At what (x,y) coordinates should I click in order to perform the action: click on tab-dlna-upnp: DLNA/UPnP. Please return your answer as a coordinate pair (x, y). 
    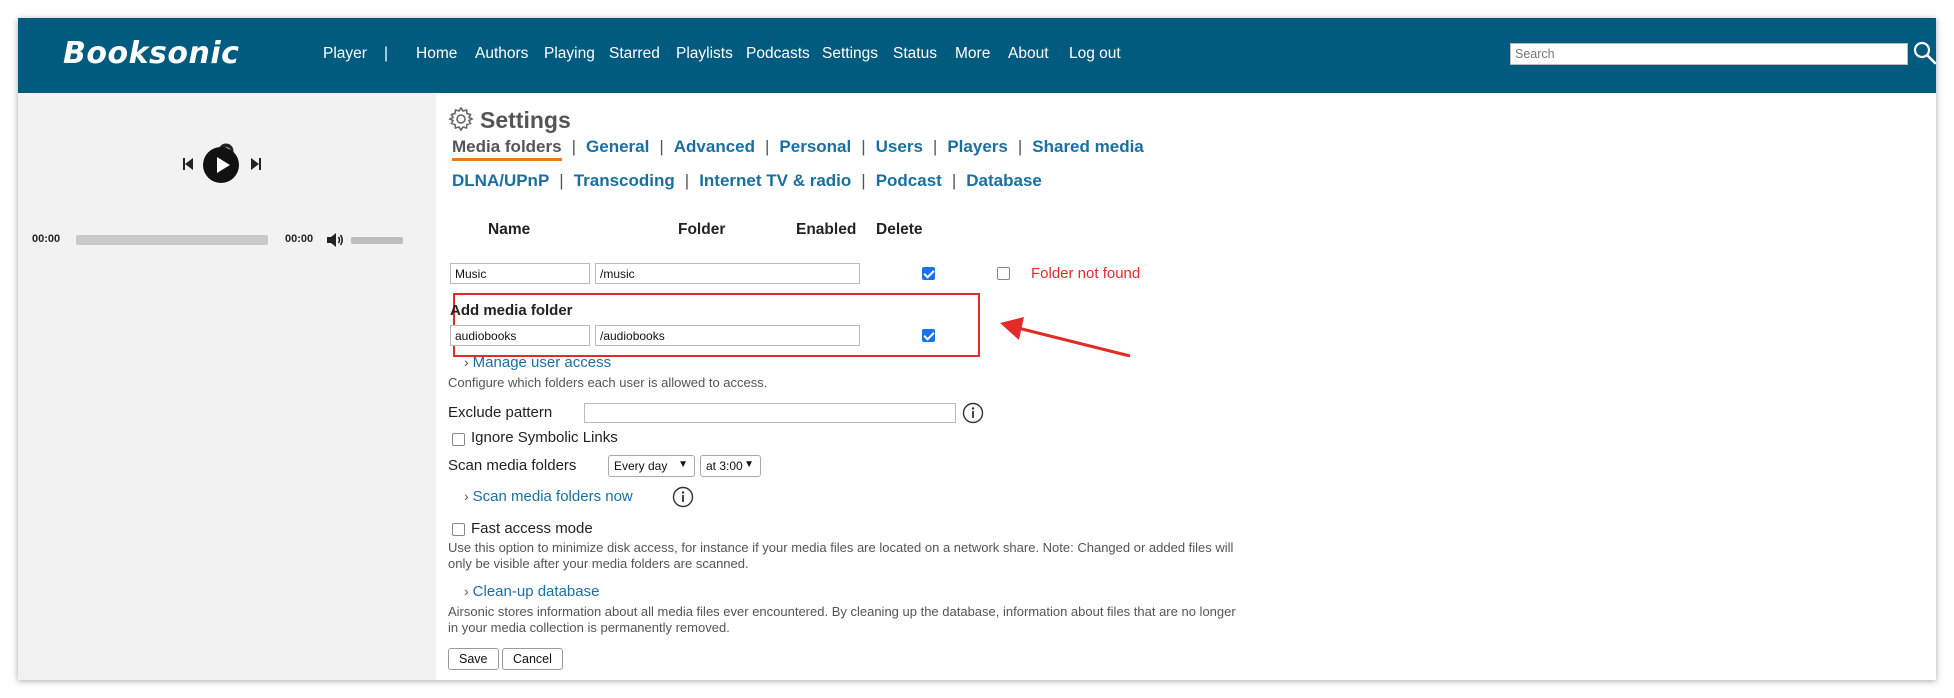
    Looking at the image, I should click on (500, 180).